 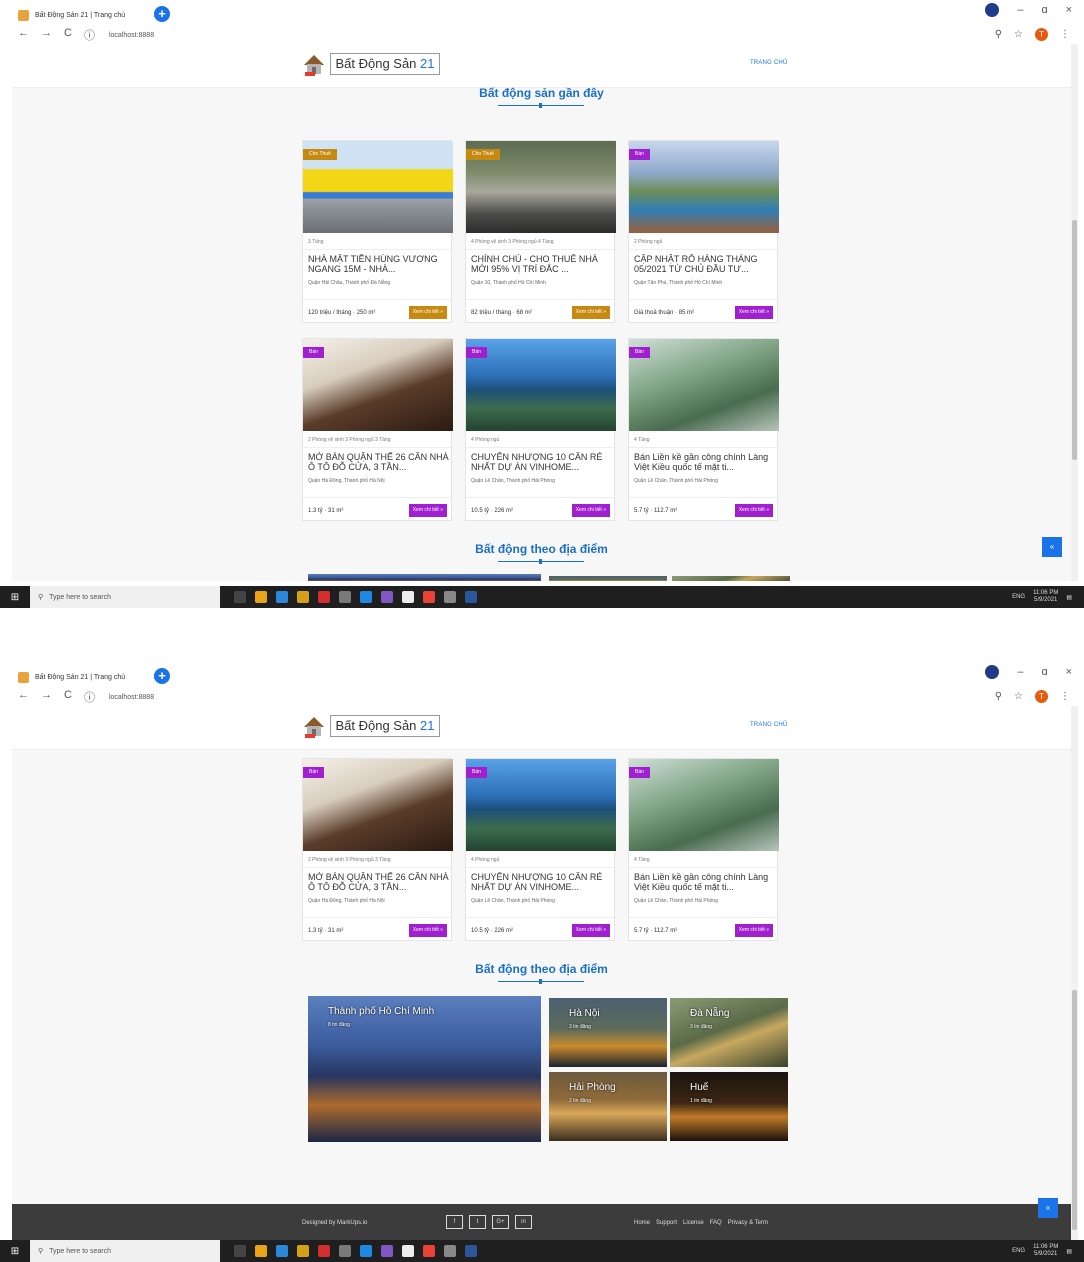 What do you see at coordinates (429, 597) in the screenshot?
I see `chrome-icon` at bounding box center [429, 597].